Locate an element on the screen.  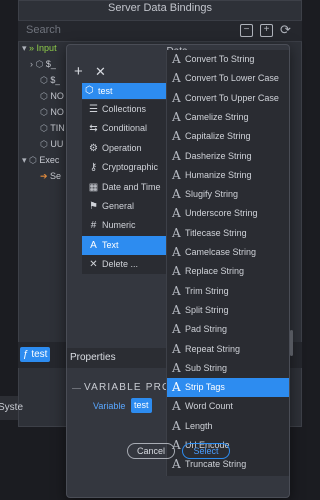
function-item: A Repeat String is located at coordinates (228, 349).